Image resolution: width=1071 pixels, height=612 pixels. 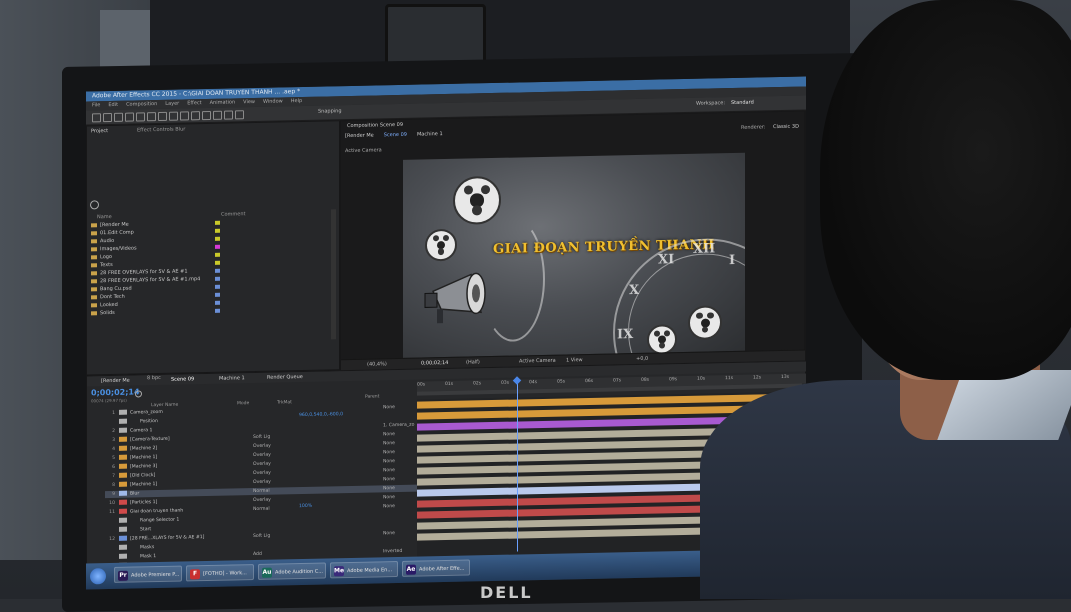 I want to click on renderer-value: Classic 3D, so click(x=786, y=127).